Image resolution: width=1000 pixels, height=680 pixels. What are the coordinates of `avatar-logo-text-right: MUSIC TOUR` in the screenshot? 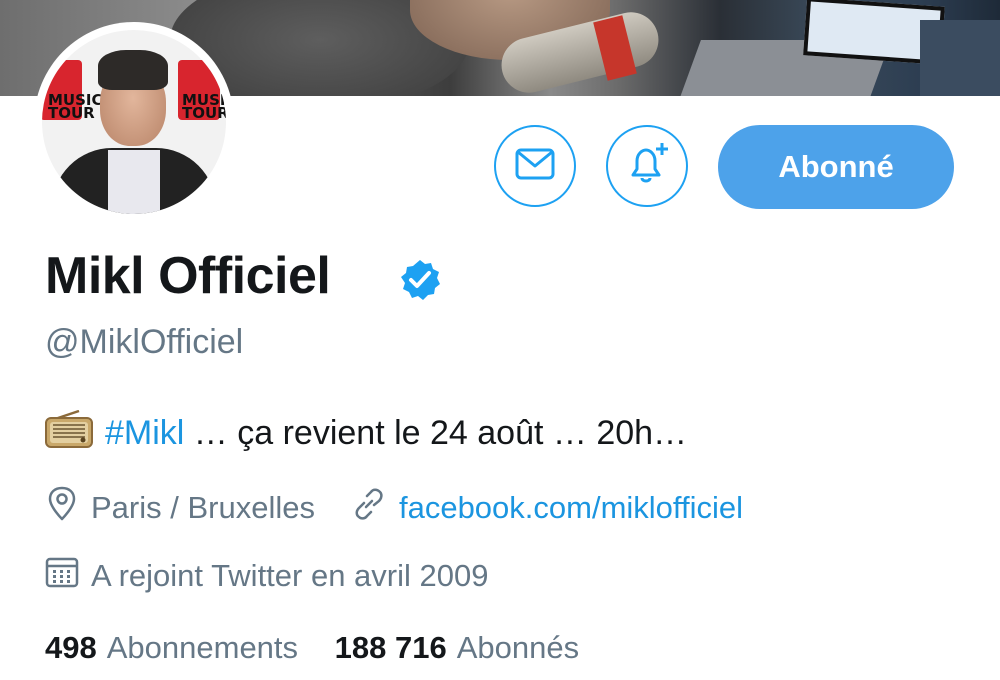 It's located at (204, 106).